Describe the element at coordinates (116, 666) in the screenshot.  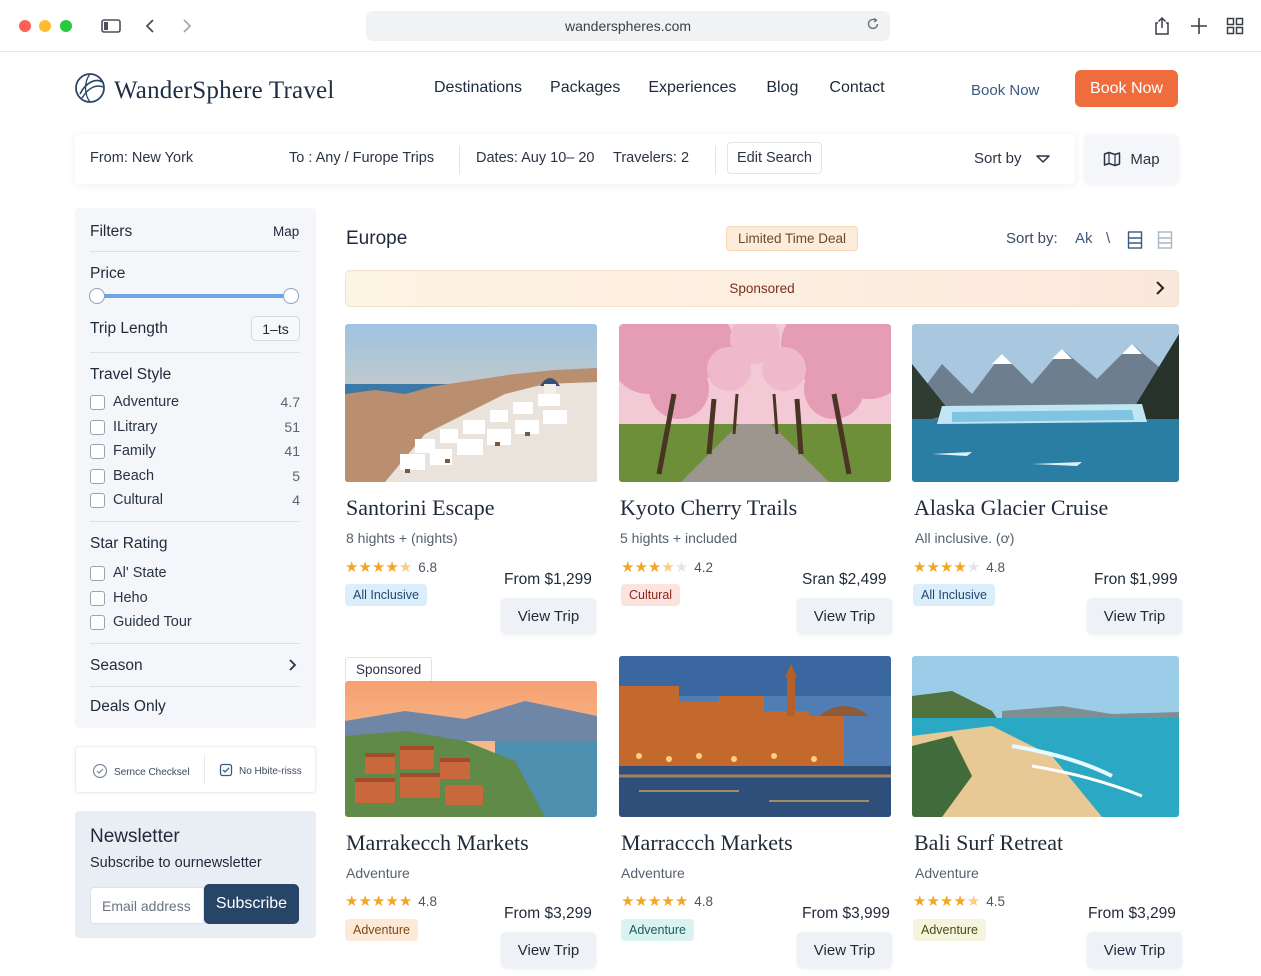
I see `season-filter: Season` at that location.